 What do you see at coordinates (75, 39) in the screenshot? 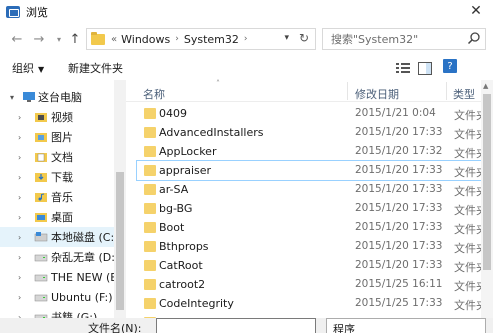
I see `up-arrow-icon: ↑` at bounding box center [75, 39].